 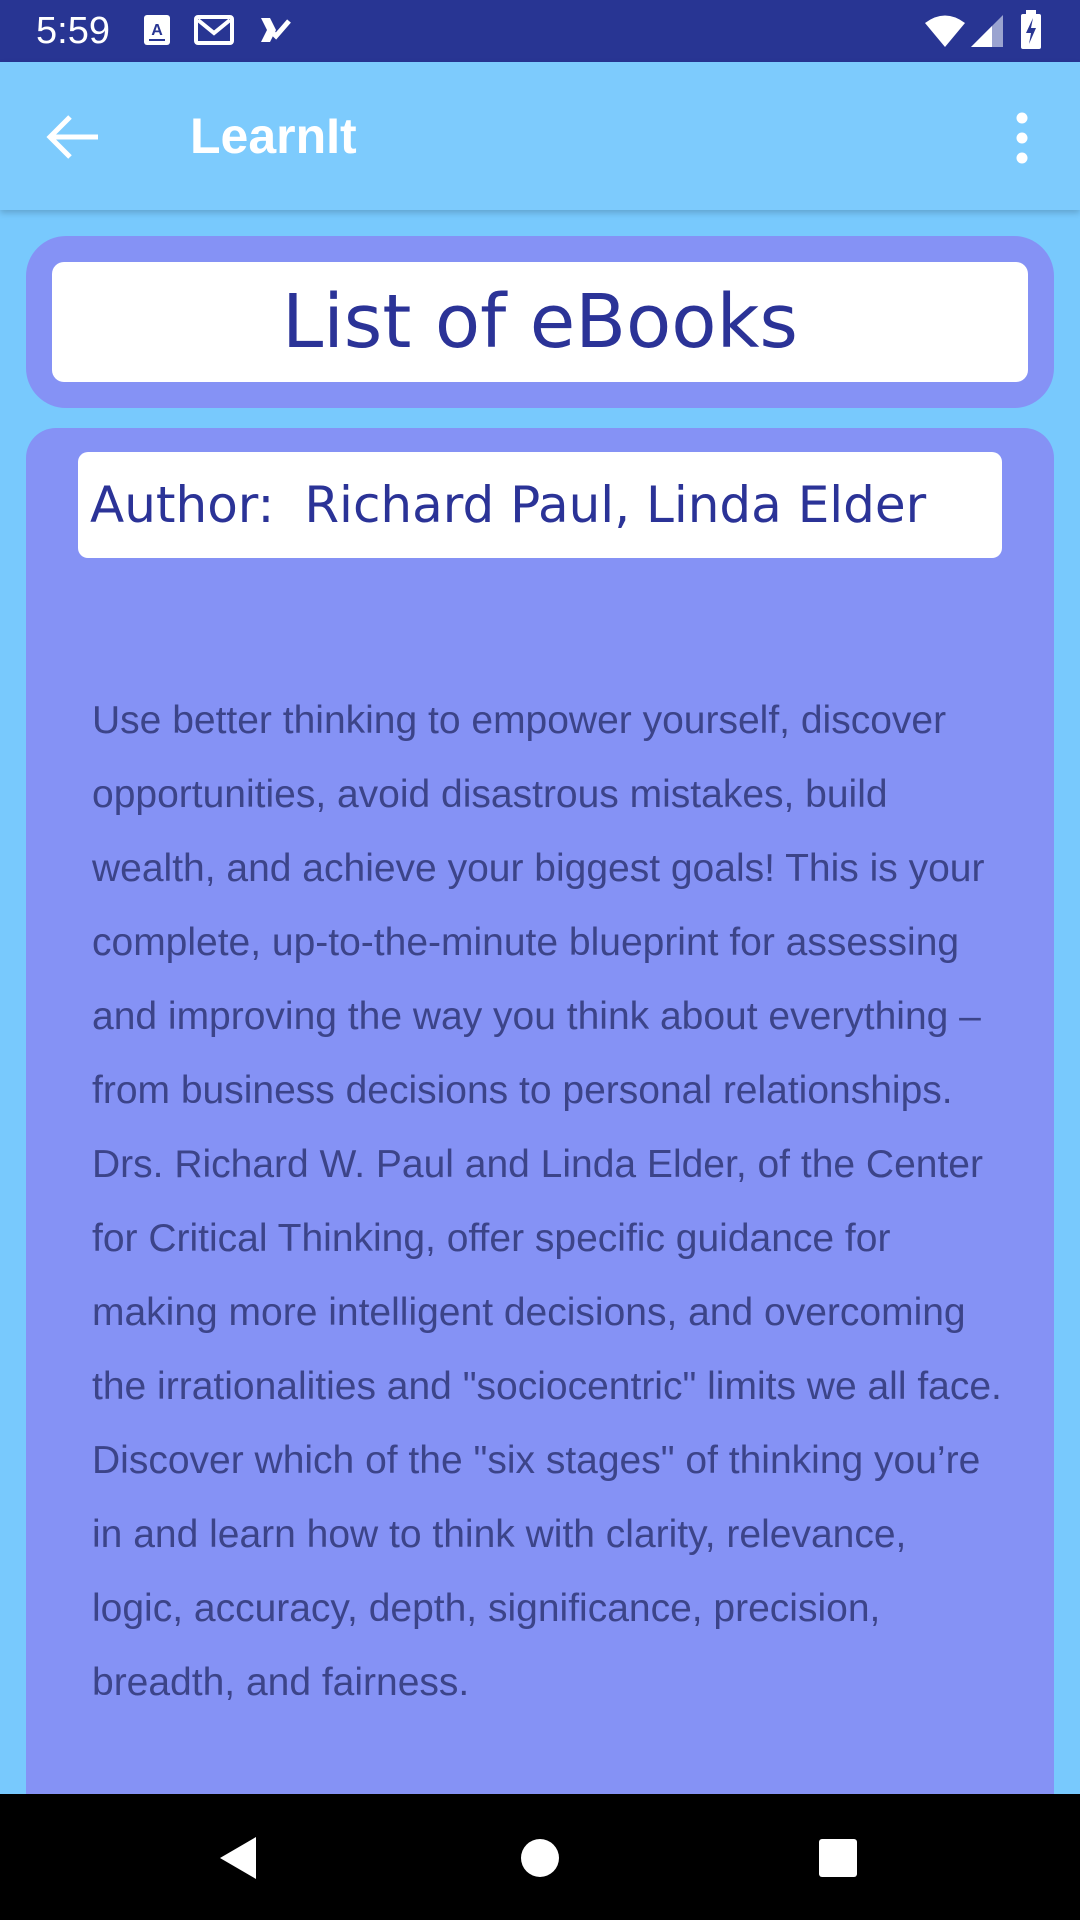 I want to click on more-options-icon, so click(x=1022, y=138).